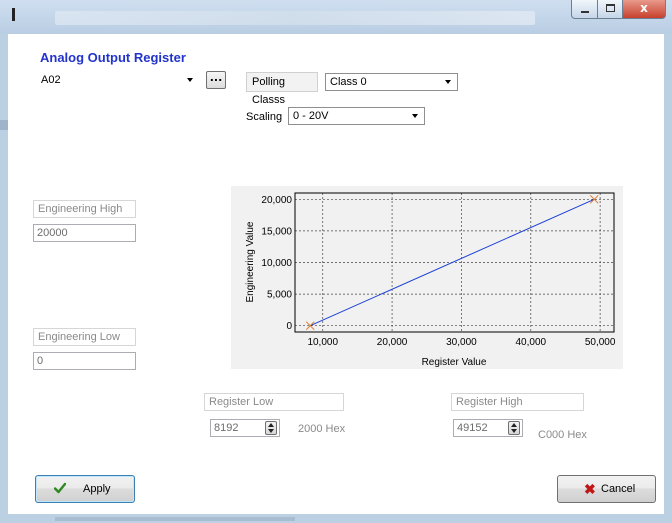  I want to click on register-select-value: A02, so click(51, 80).